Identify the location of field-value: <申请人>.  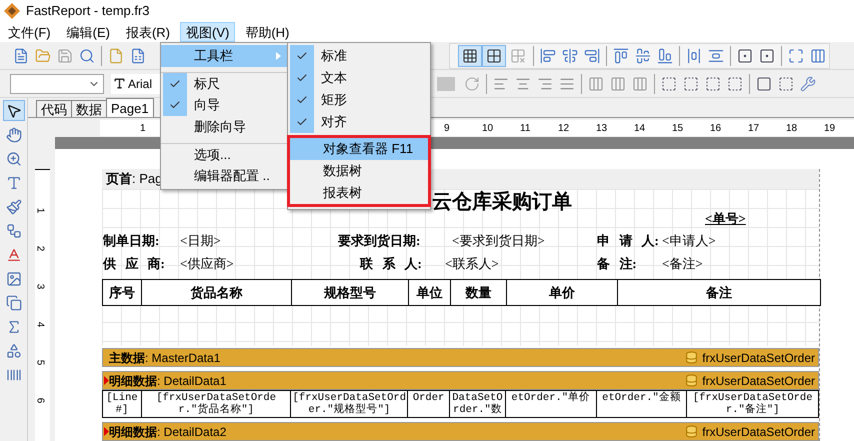
(689, 241).